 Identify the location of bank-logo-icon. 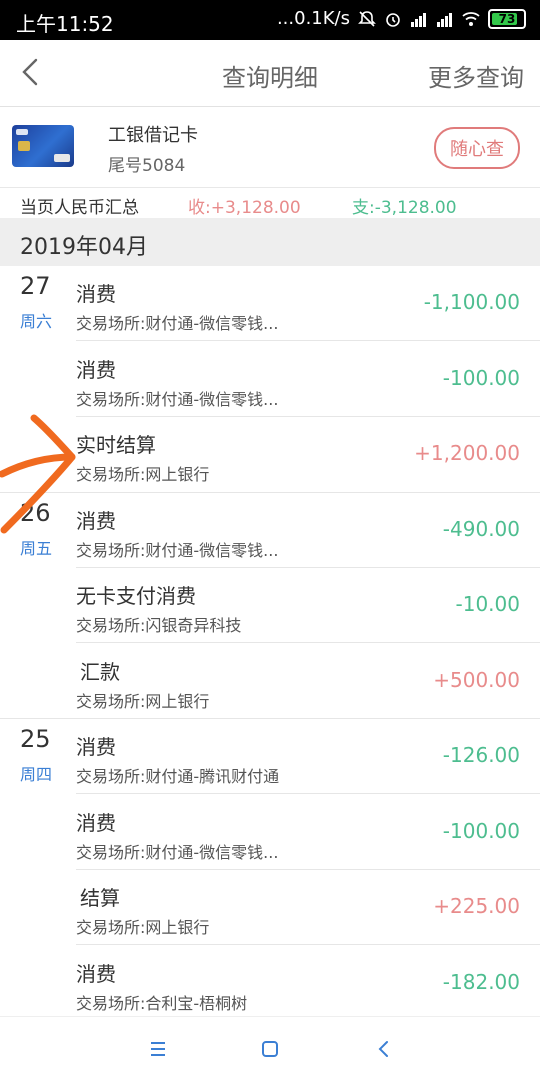
(22, 132).